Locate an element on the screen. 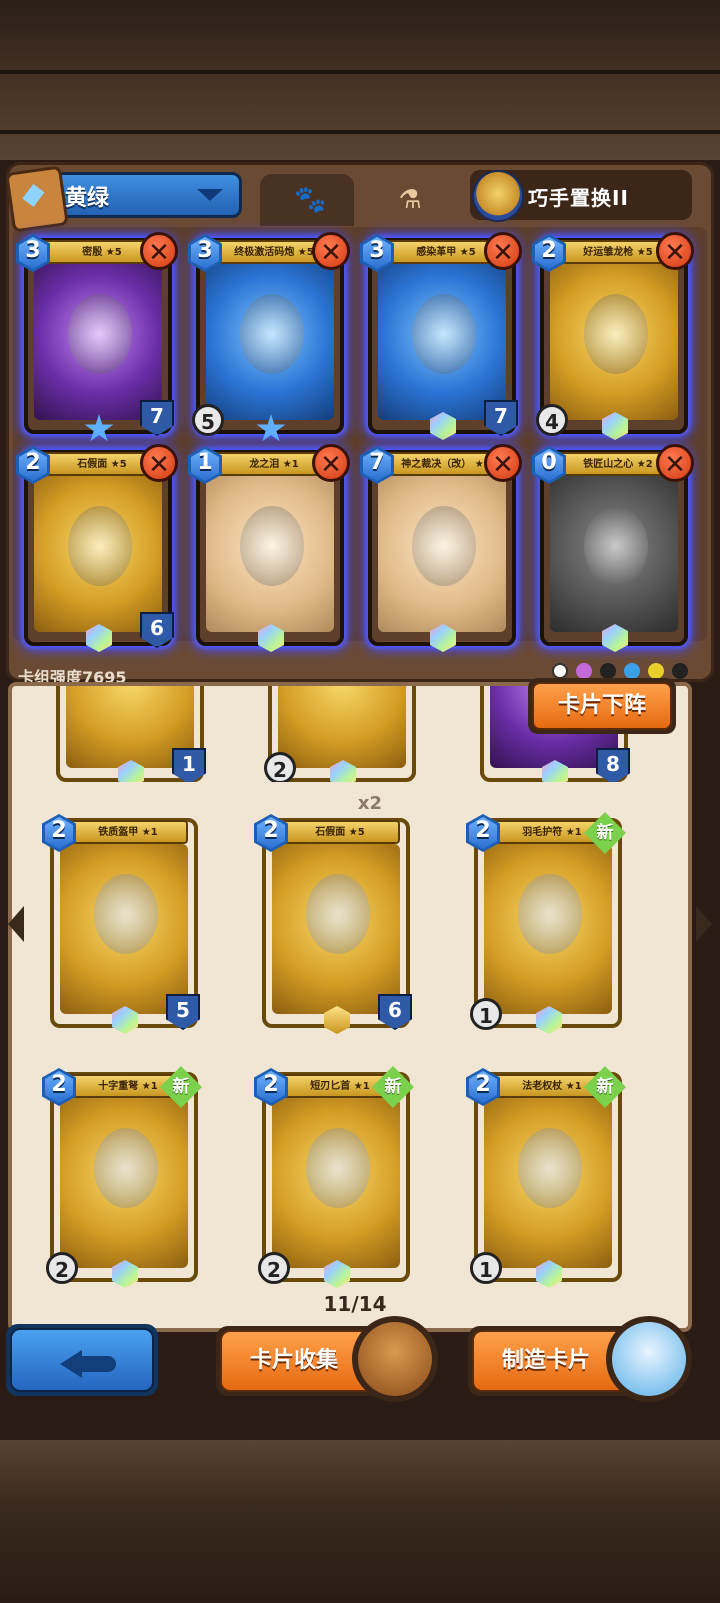 Image resolution: width=720 pixels, height=1603 pixels. card-title-banner: 铁质盔甲 ★1 is located at coordinates (128, 832).